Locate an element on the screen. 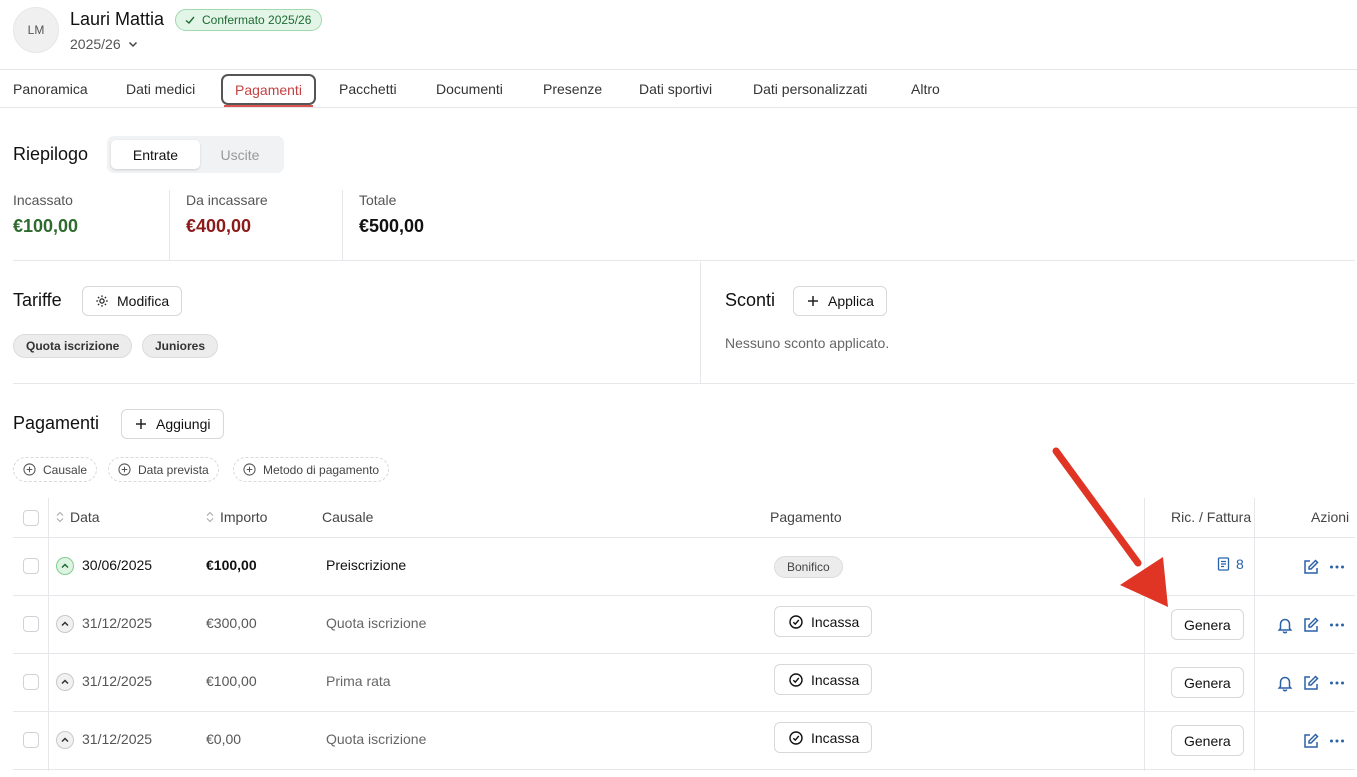  stat-label-to-collect: Da incassare is located at coordinates (227, 200).